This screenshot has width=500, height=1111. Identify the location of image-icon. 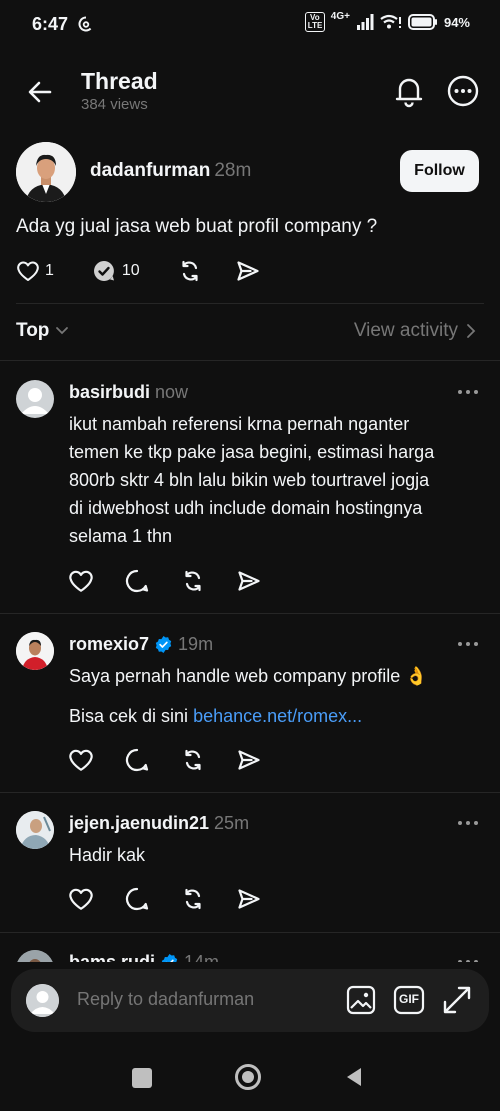
(361, 1000).